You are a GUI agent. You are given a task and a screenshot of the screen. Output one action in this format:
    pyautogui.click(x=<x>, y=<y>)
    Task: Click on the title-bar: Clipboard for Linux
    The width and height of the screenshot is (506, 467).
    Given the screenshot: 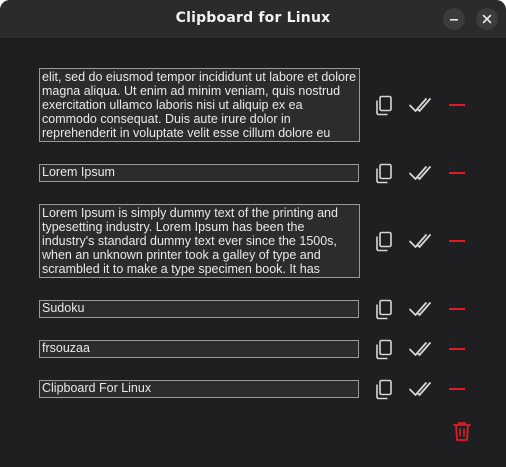 What is the action you would take?
    pyautogui.click(x=253, y=19)
    